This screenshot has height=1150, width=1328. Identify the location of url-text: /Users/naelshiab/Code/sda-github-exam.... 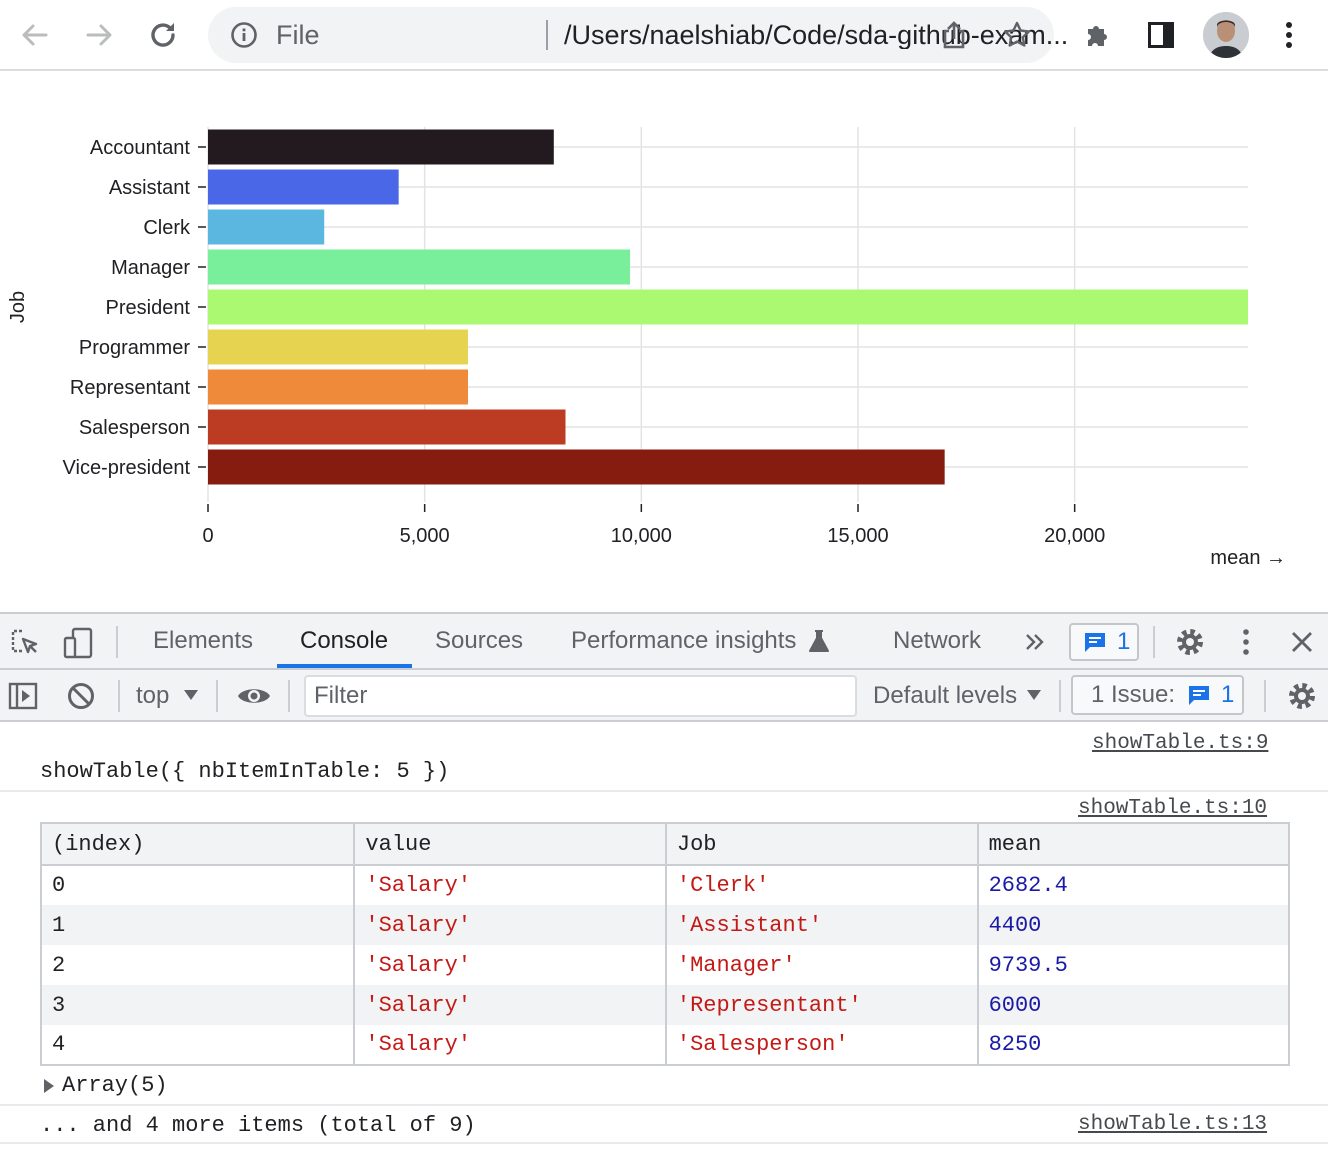
(844, 35).